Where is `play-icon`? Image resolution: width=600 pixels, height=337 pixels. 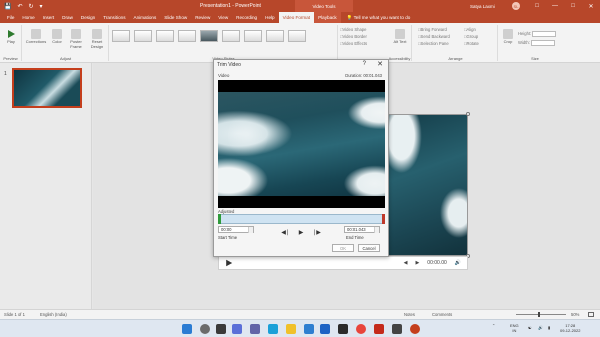
play-icon is located at coordinates (229, 263).